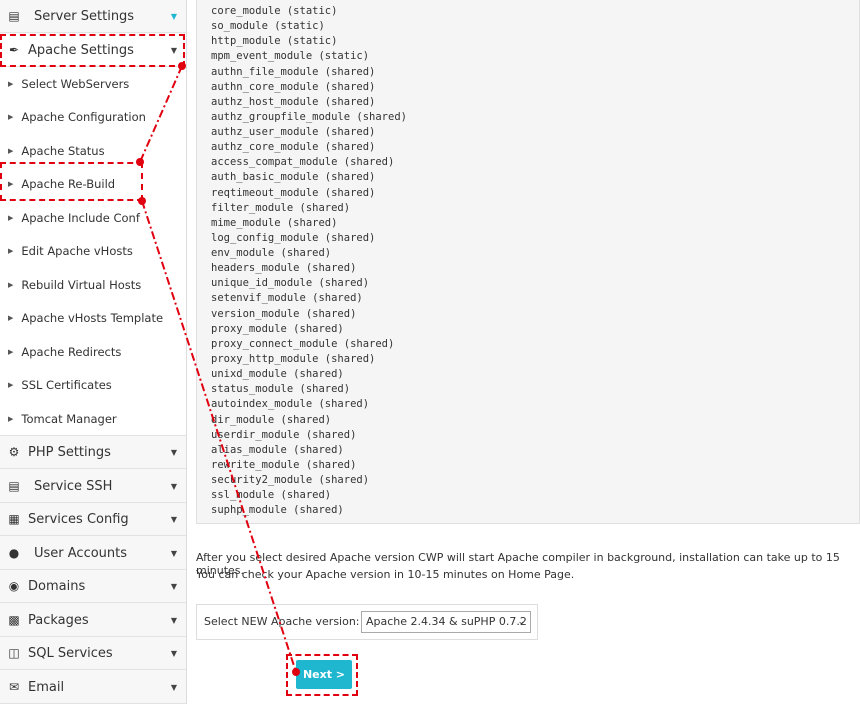 Image resolution: width=860 pixels, height=704 pixels. Describe the element at coordinates (57, 586) in the screenshot. I see `nav-label: Domains` at that location.